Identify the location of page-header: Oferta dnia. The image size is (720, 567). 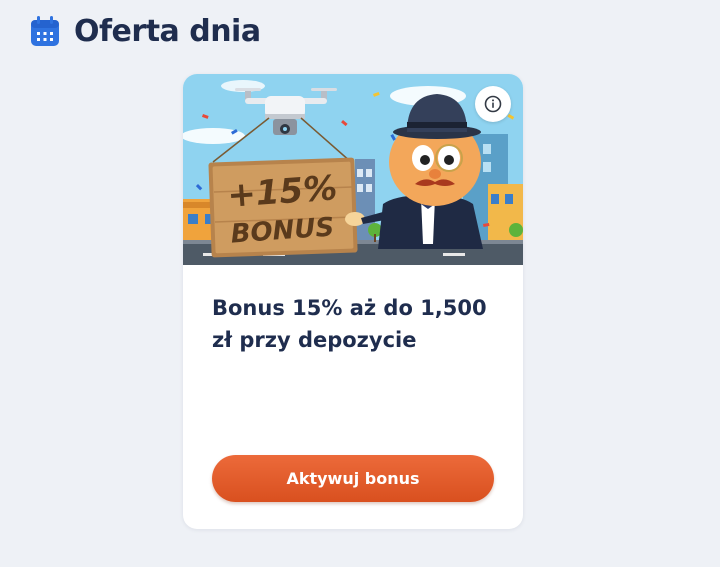
(144, 31).